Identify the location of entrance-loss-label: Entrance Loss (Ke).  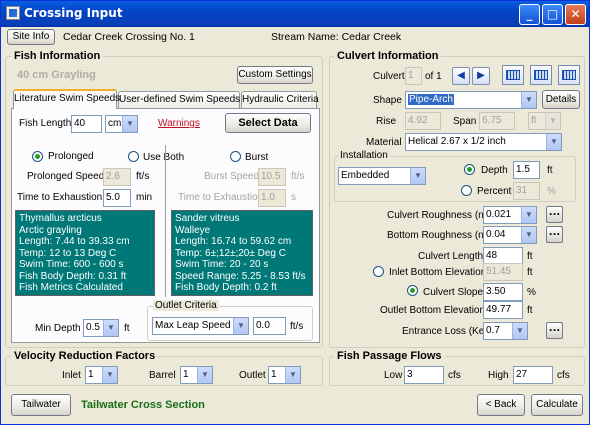
(445, 331).